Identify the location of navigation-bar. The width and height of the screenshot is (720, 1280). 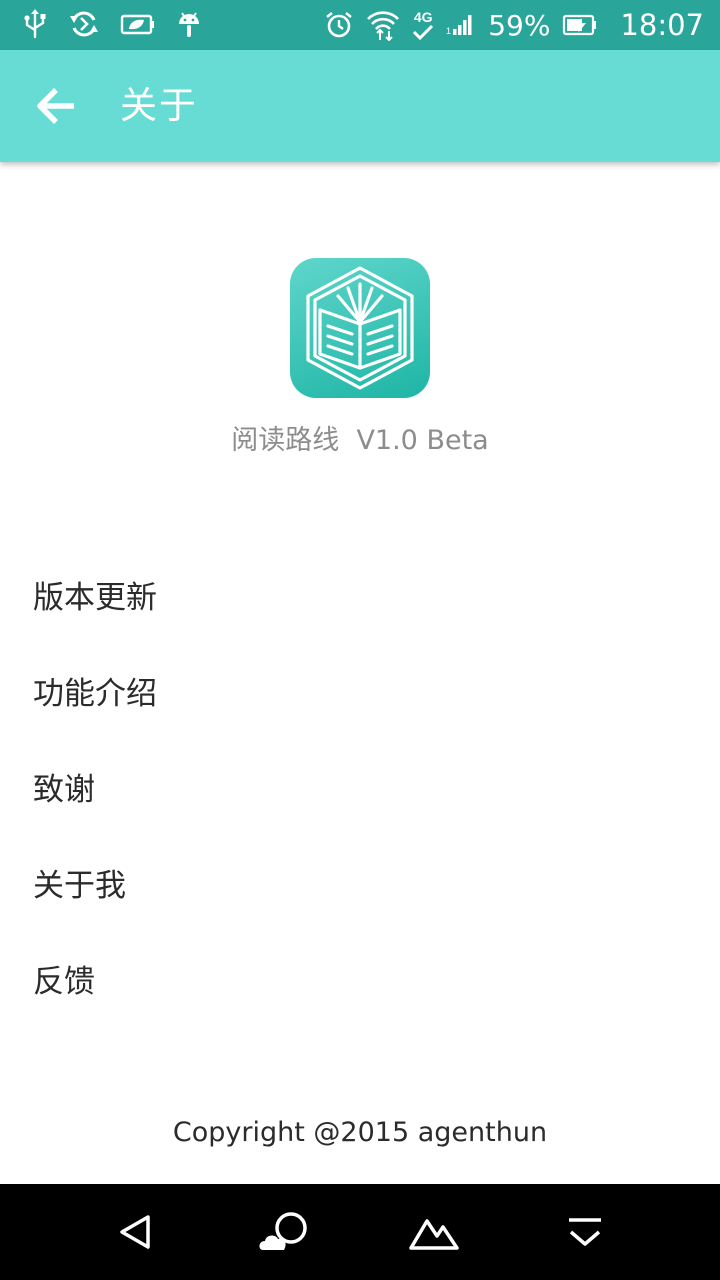
(360, 1232).